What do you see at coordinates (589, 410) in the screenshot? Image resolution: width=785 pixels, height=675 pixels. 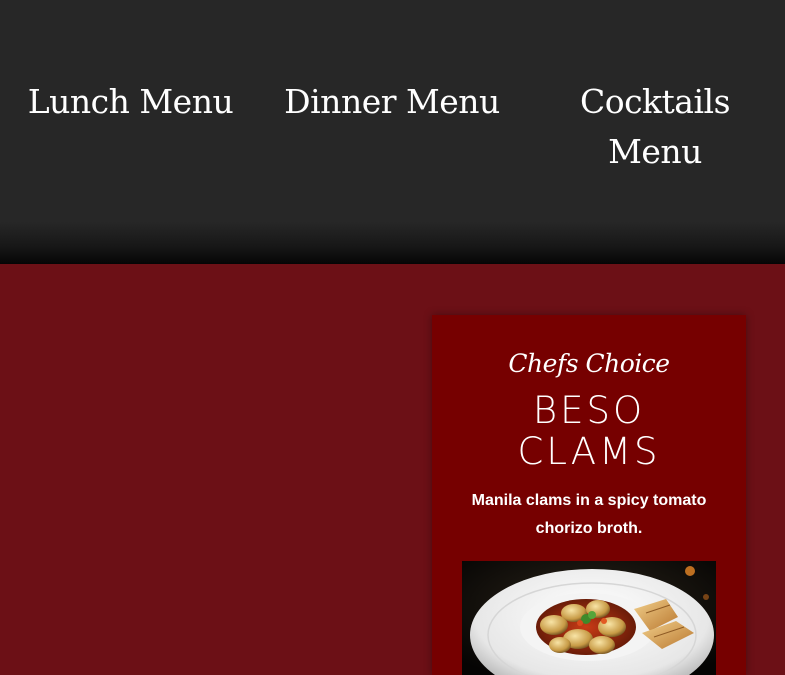 I see `featured-dish-title-line-1: BESO` at bounding box center [589, 410].